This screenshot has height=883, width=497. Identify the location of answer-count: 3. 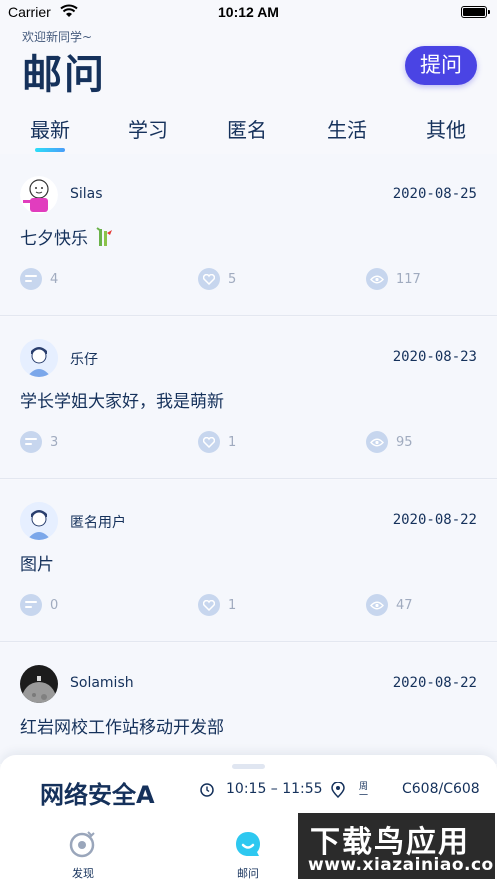
(39, 442).